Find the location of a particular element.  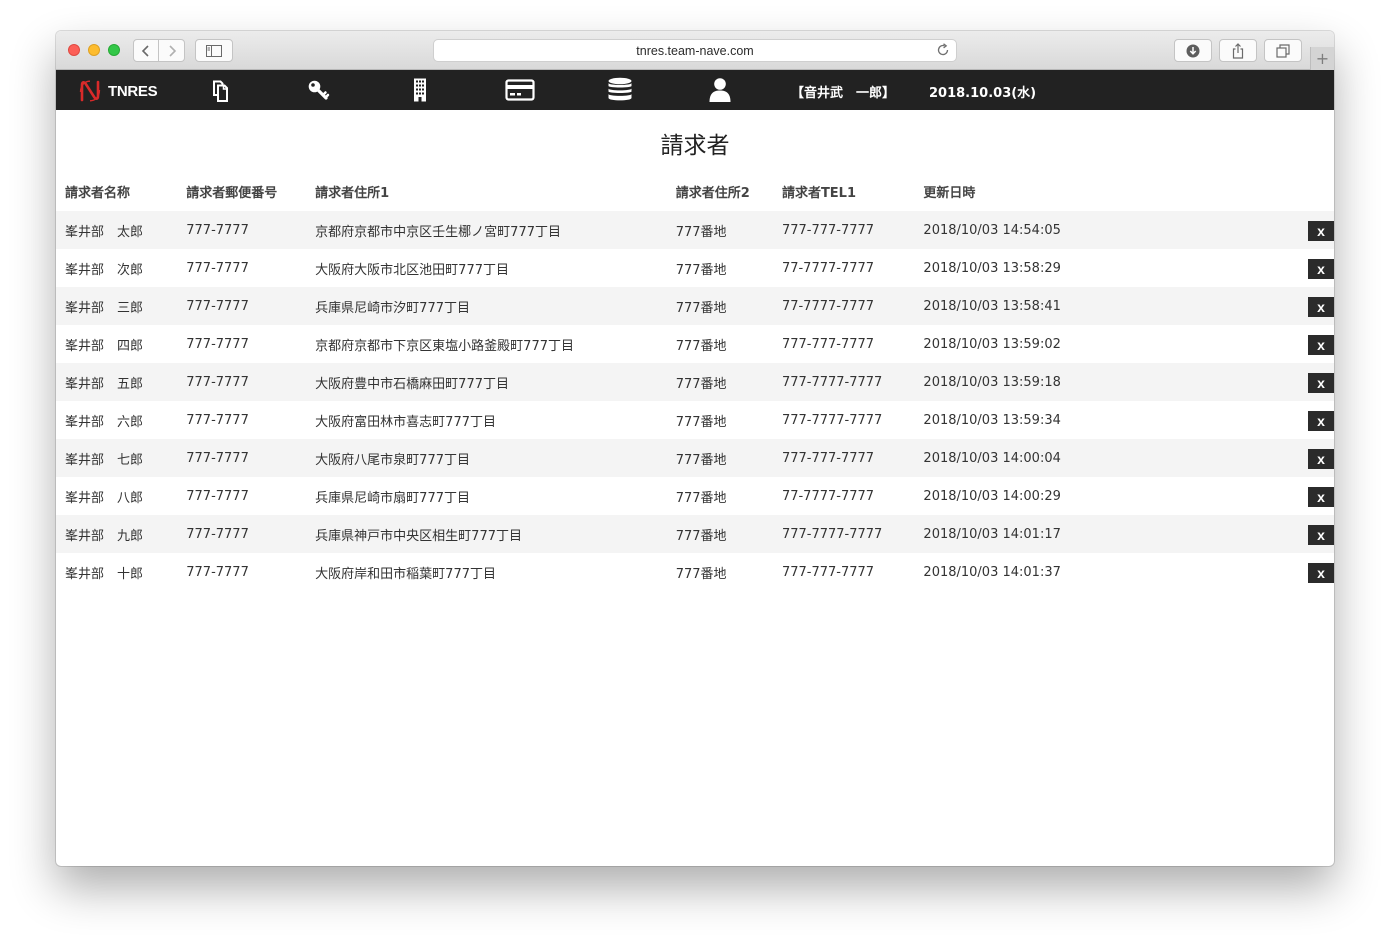

nav-key is located at coordinates (319, 90).